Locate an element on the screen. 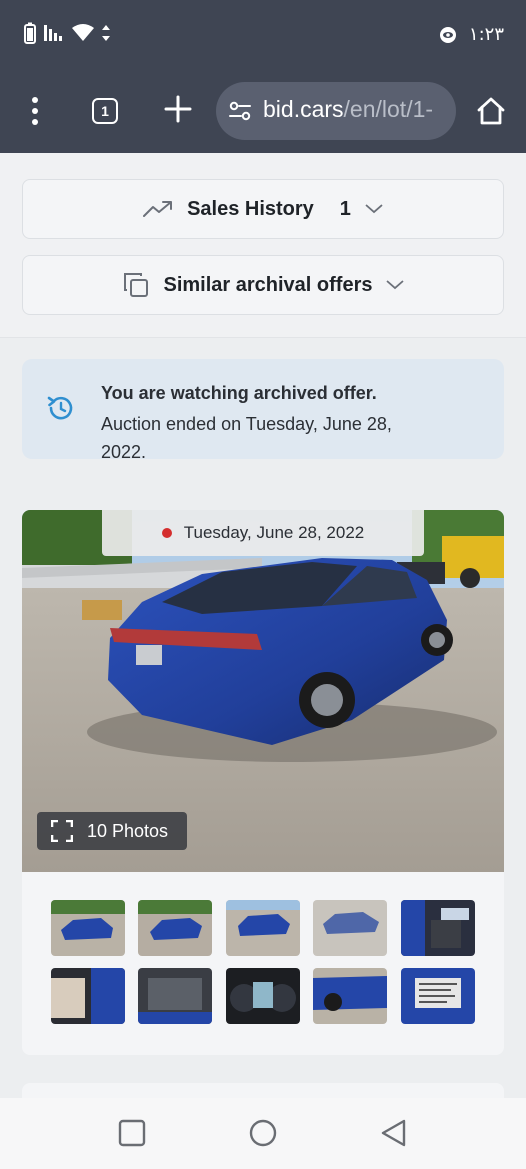 The width and height of the screenshot is (526, 1169). status-bar: ١:٢٣ is located at coordinates (263, 35).